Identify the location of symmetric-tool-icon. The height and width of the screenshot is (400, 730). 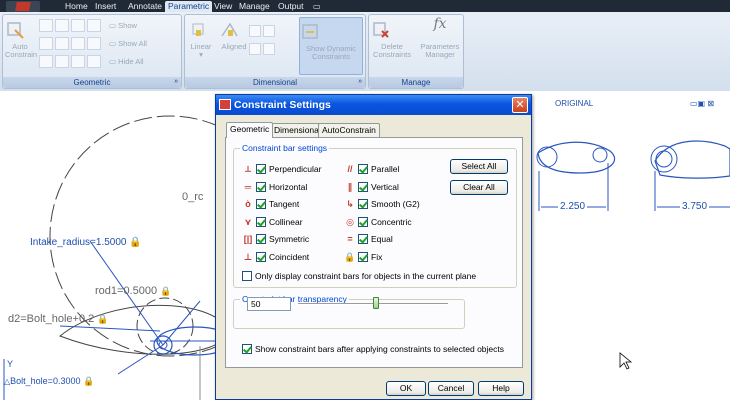
(78, 61).